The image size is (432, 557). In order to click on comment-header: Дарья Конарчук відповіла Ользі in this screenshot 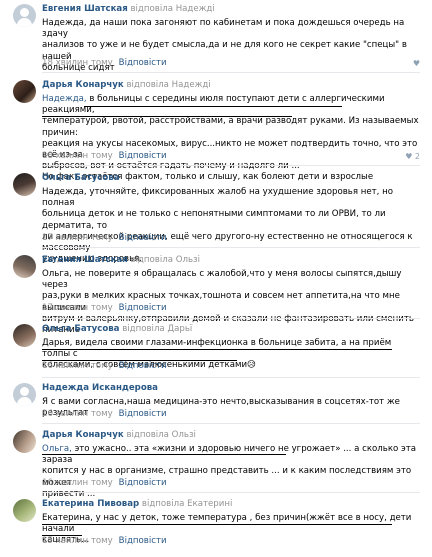, I will do `click(231, 436)`.